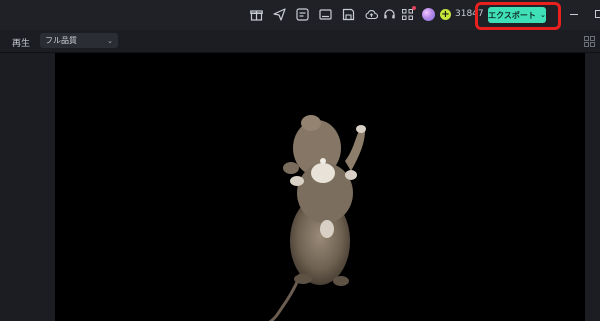 The width and height of the screenshot is (600, 321). Describe the element at coordinates (408, 13) in the screenshot. I see `apps-icon` at that location.